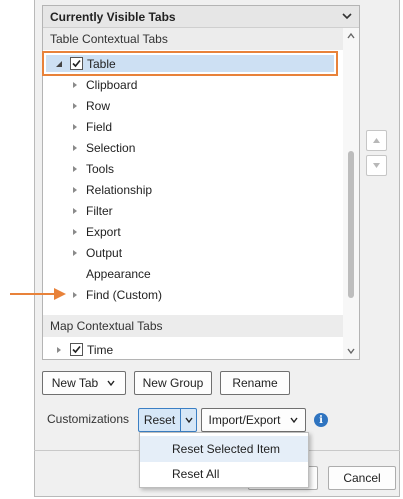  Describe the element at coordinates (99, 210) in the screenshot. I see `tree-item-label: Filter` at that location.